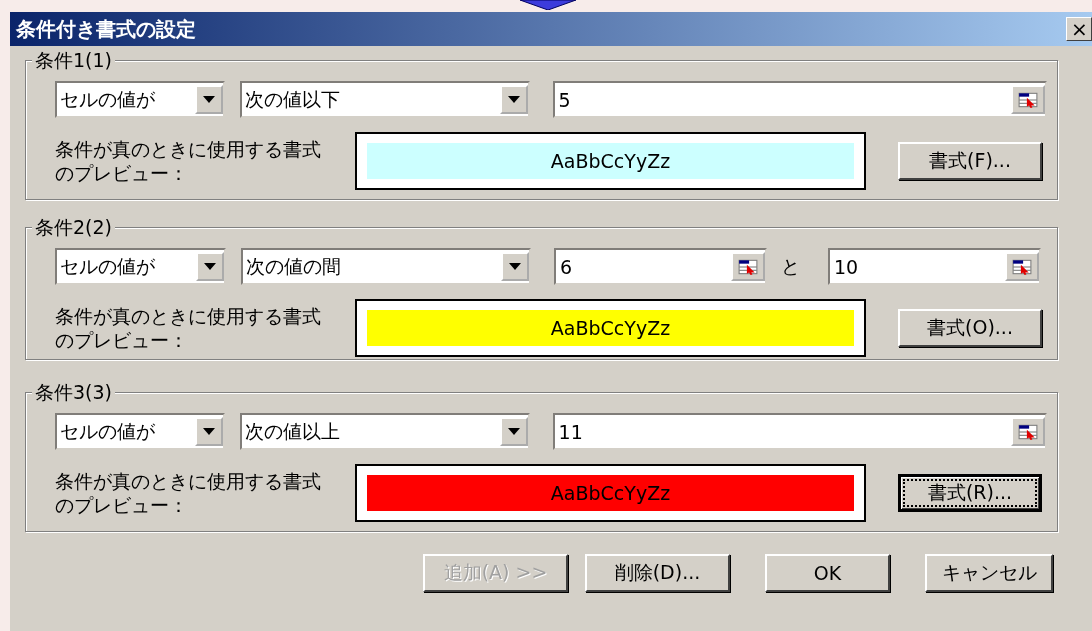 This screenshot has height=631, width=1092. What do you see at coordinates (790, 266) in the screenshot?
I see `joiner-text: と` at bounding box center [790, 266].